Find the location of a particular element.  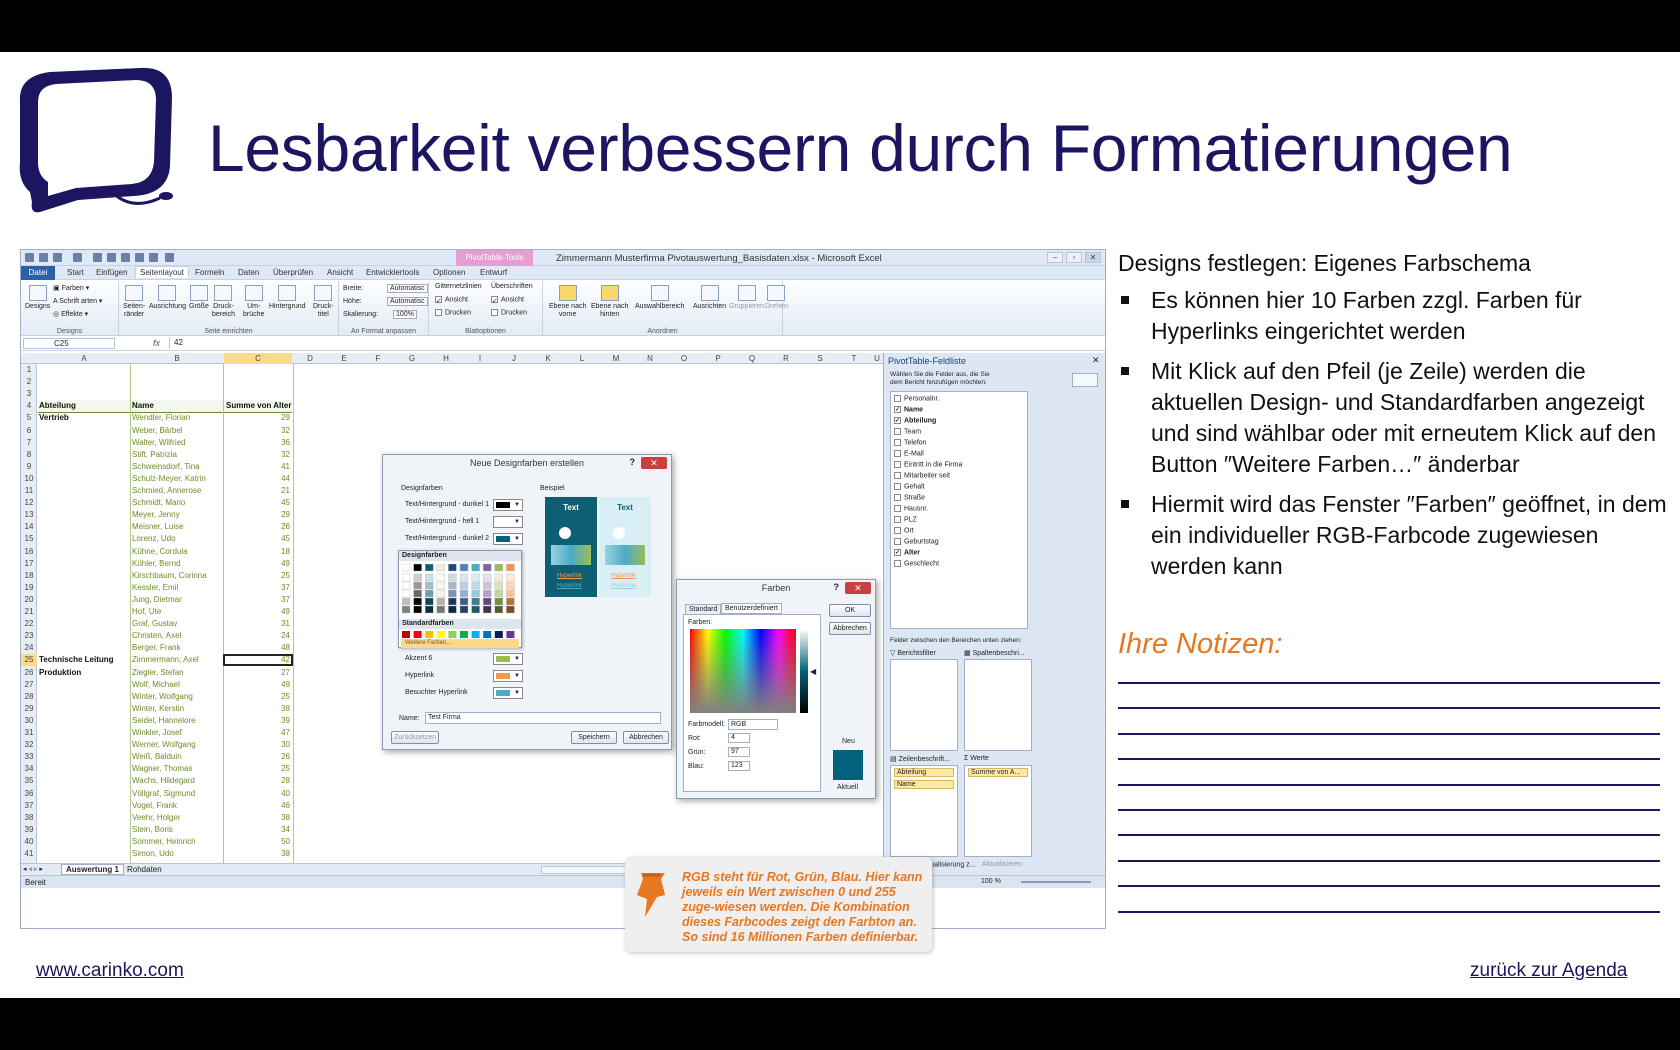

field-item: Geburtstag is located at coordinates (916, 541).